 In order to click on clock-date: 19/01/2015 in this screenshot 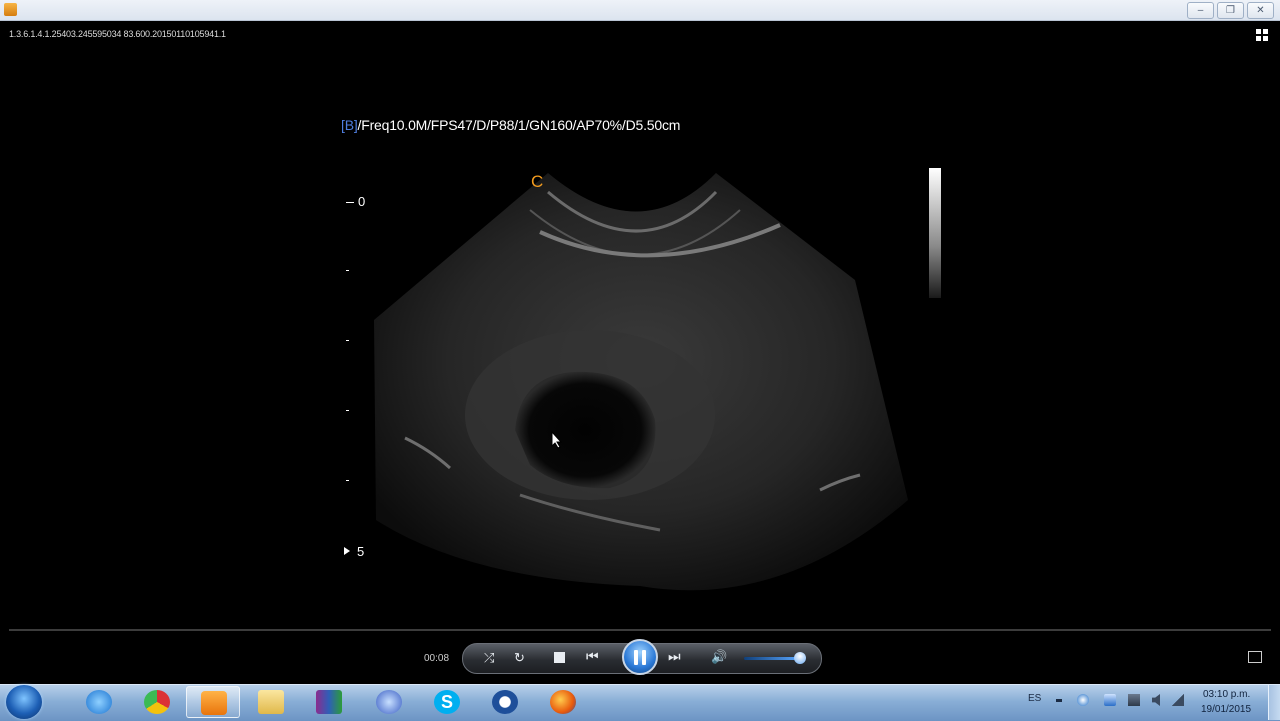, I will do `click(1226, 709)`.